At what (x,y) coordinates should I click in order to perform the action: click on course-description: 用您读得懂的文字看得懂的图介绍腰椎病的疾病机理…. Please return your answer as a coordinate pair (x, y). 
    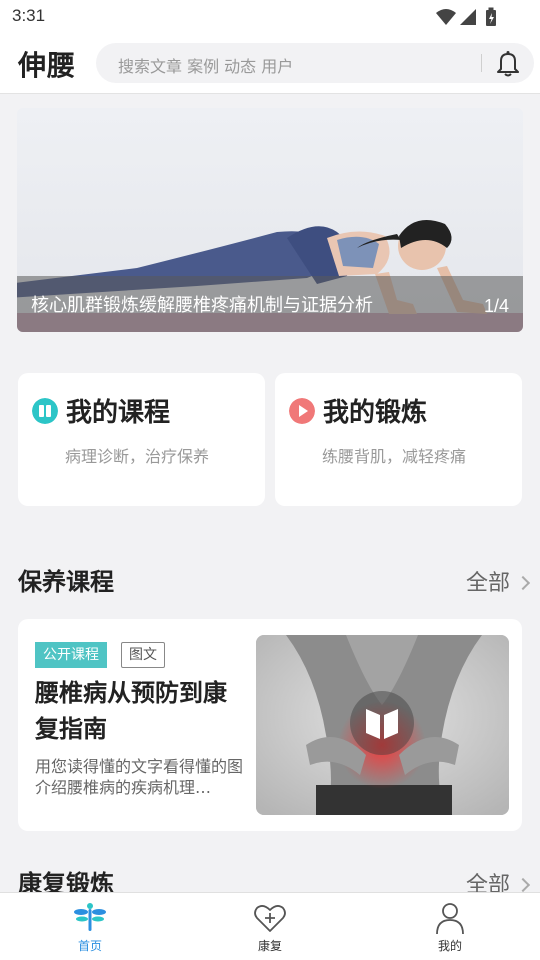
    Looking at the image, I should click on (139, 777).